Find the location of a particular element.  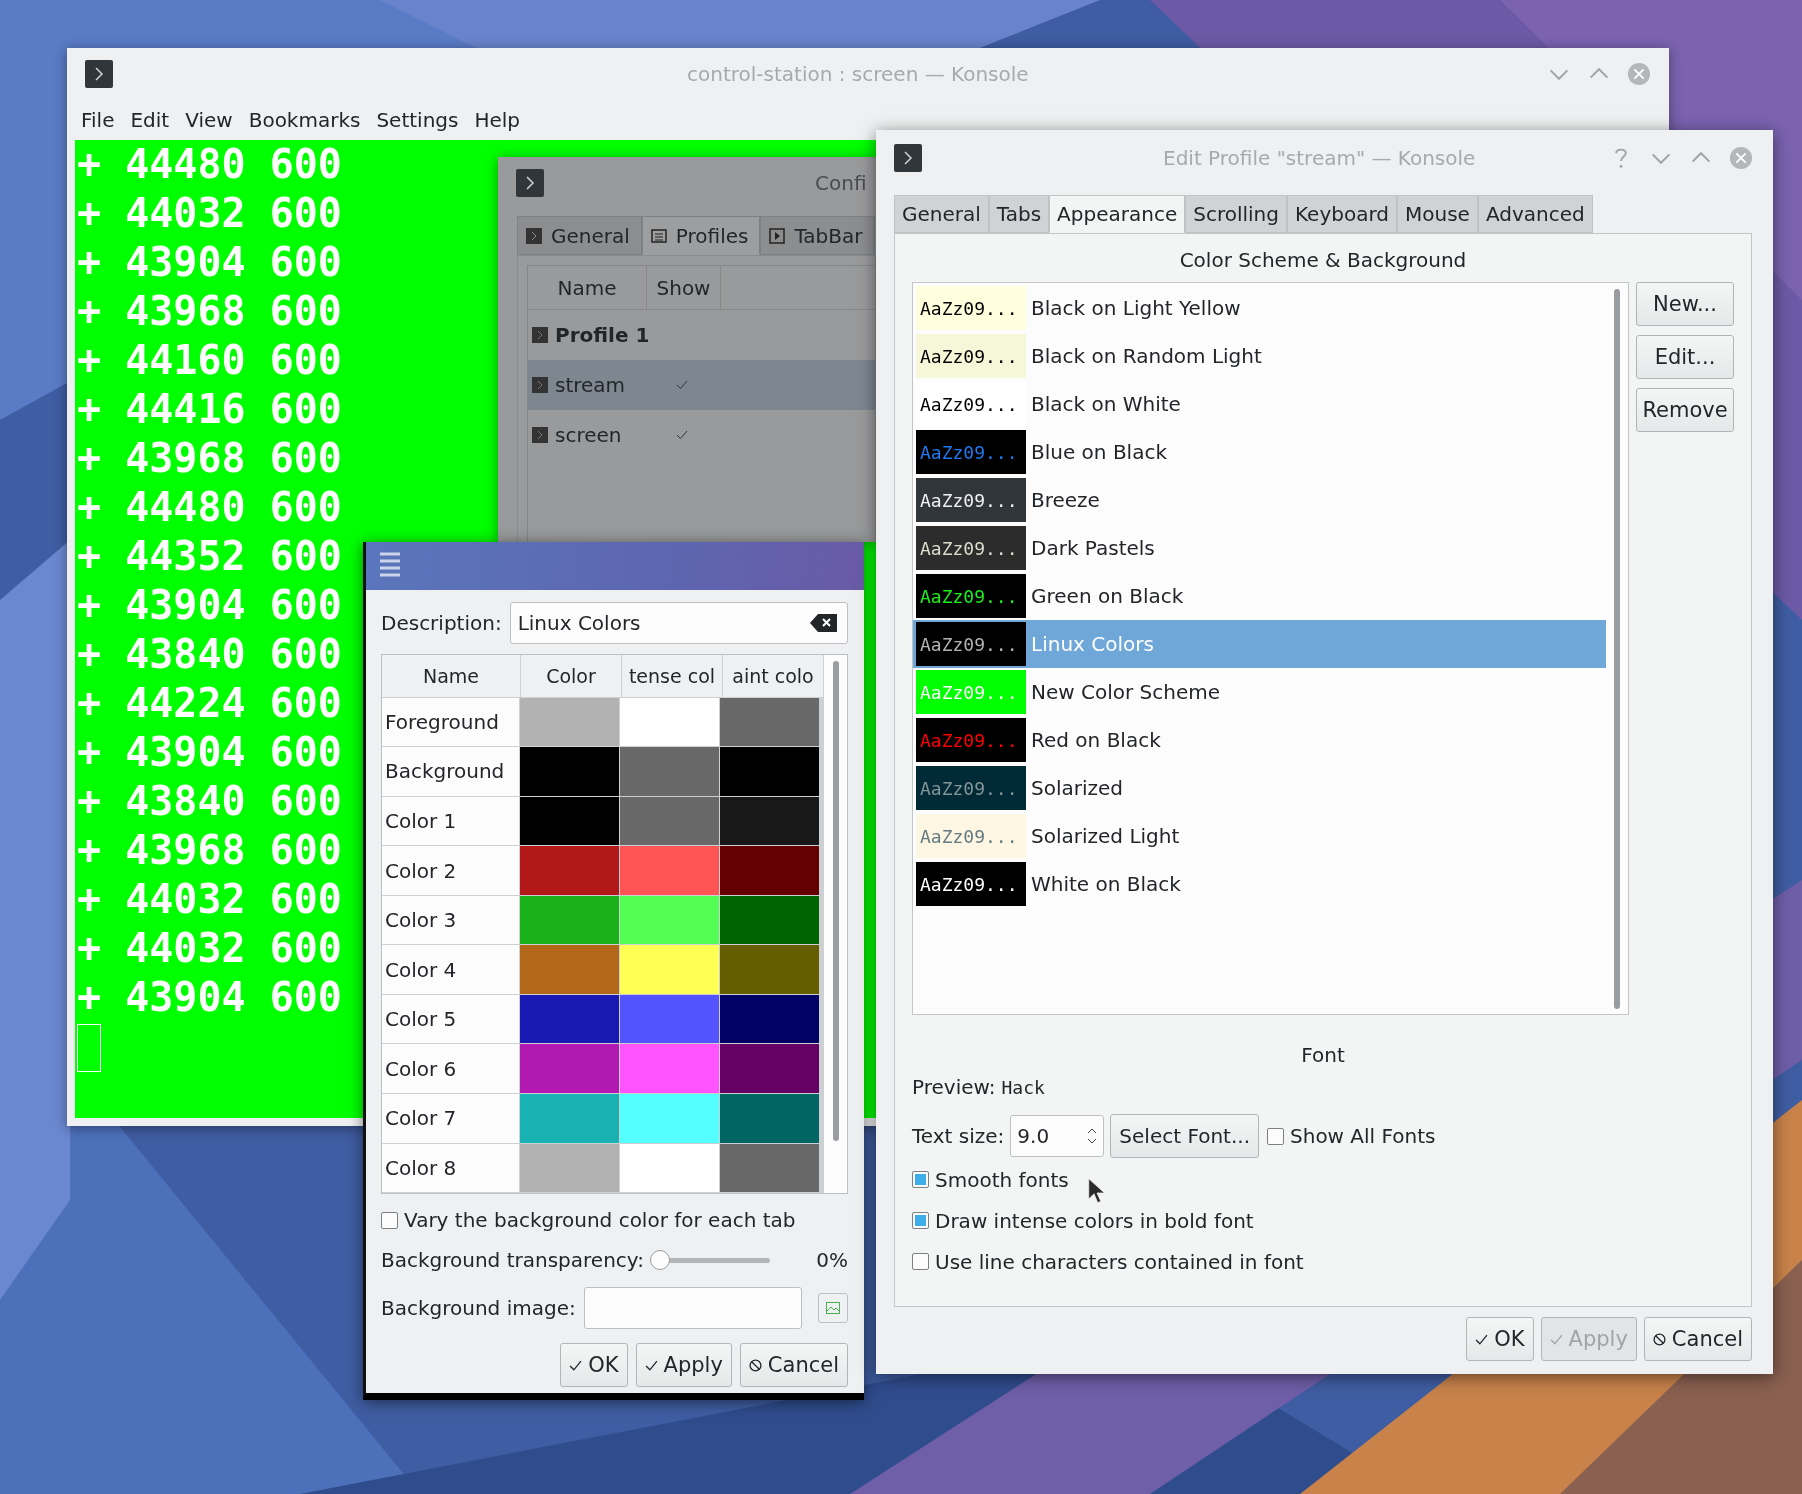

field-label: Preview: is located at coordinates (954, 1087).